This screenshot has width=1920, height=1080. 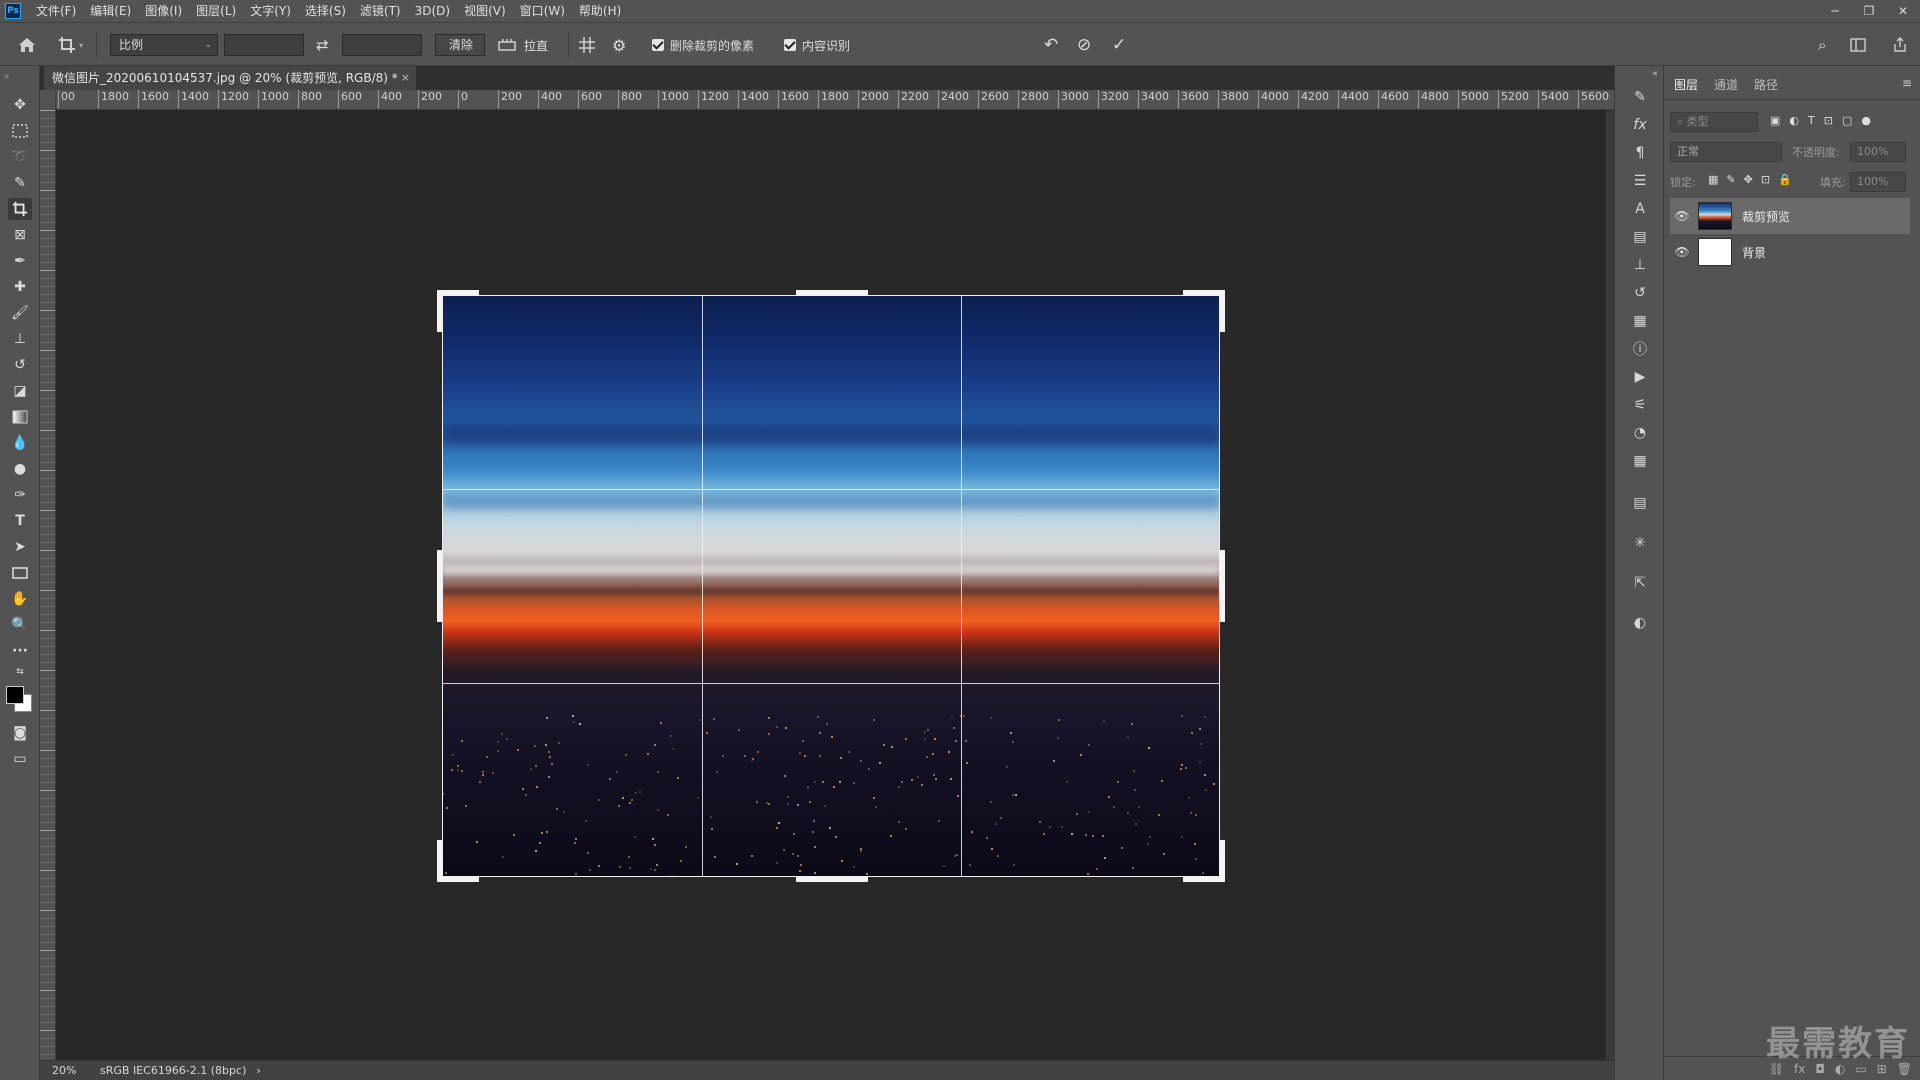 What do you see at coordinates (1726, 152) in the screenshot?
I see `blend-mode-select: 正常` at bounding box center [1726, 152].